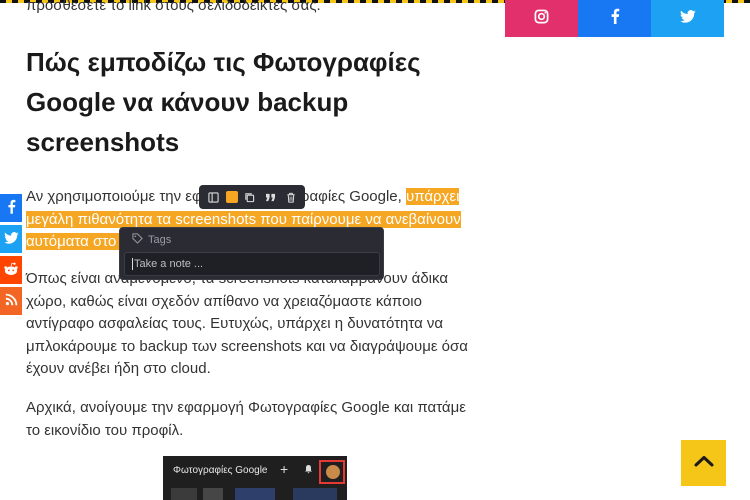 This screenshot has height=500, width=750. What do you see at coordinates (160, 240) in the screenshot?
I see `tags-label: Tags` at bounding box center [160, 240].